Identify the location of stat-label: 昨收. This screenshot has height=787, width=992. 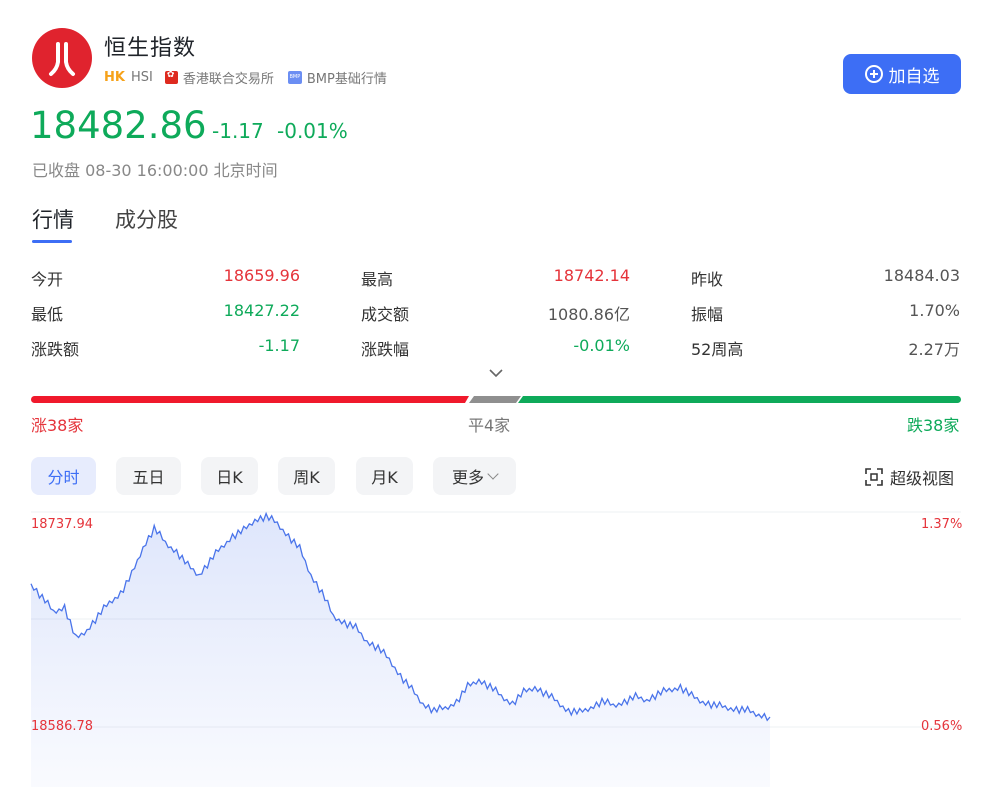
(707, 279).